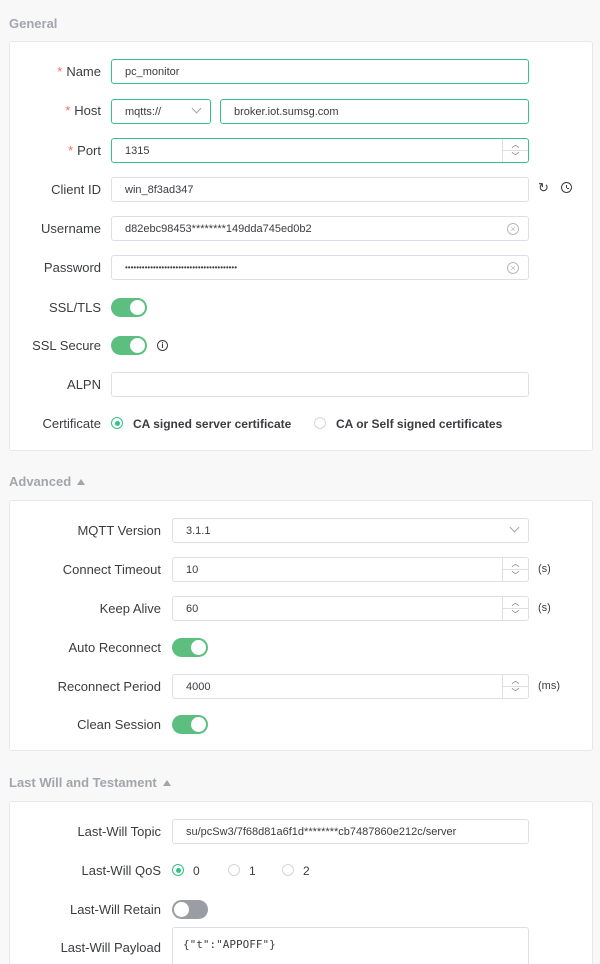 This screenshot has height=964, width=600. What do you see at coordinates (119, 530) in the screenshot?
I see `mqtt-version-label-text: MQTT Version` at bounding box center [119, 530].